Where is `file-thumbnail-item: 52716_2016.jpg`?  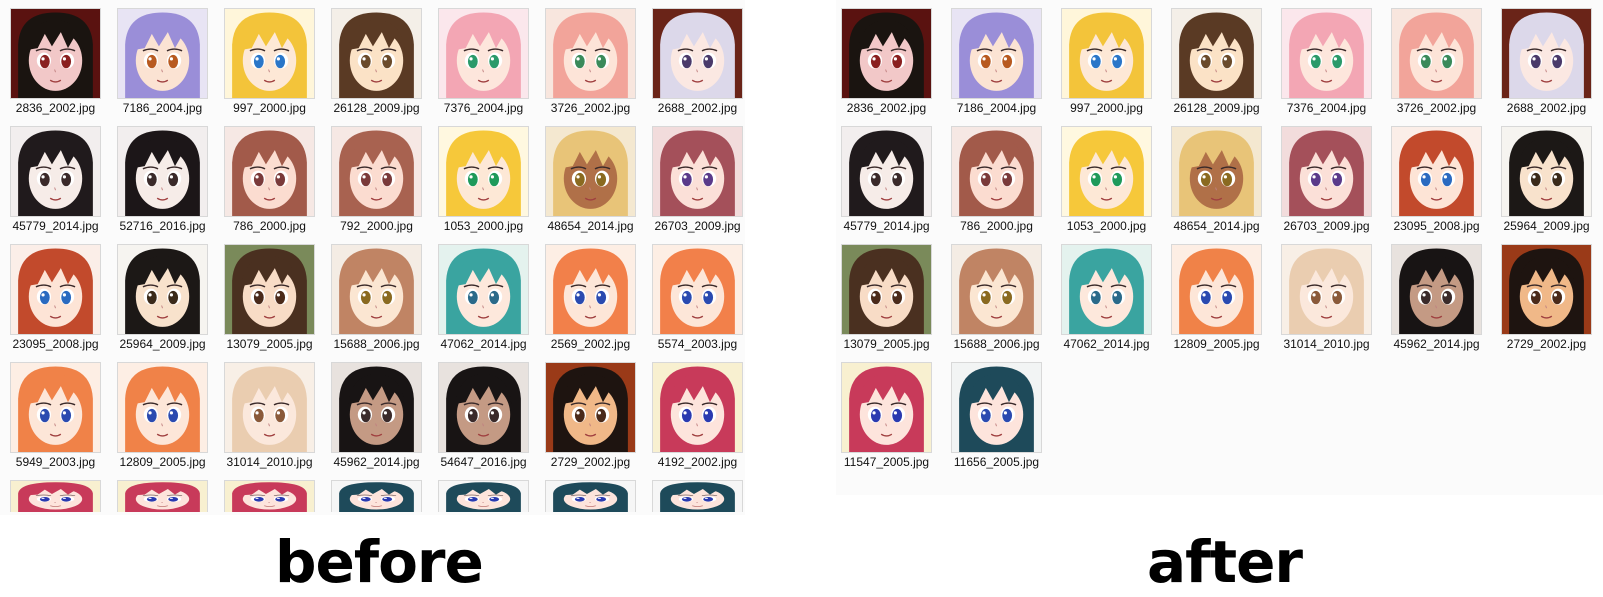 file-thumbnail-item: 52716_2016.jpg is located at coordinates (162, 180).